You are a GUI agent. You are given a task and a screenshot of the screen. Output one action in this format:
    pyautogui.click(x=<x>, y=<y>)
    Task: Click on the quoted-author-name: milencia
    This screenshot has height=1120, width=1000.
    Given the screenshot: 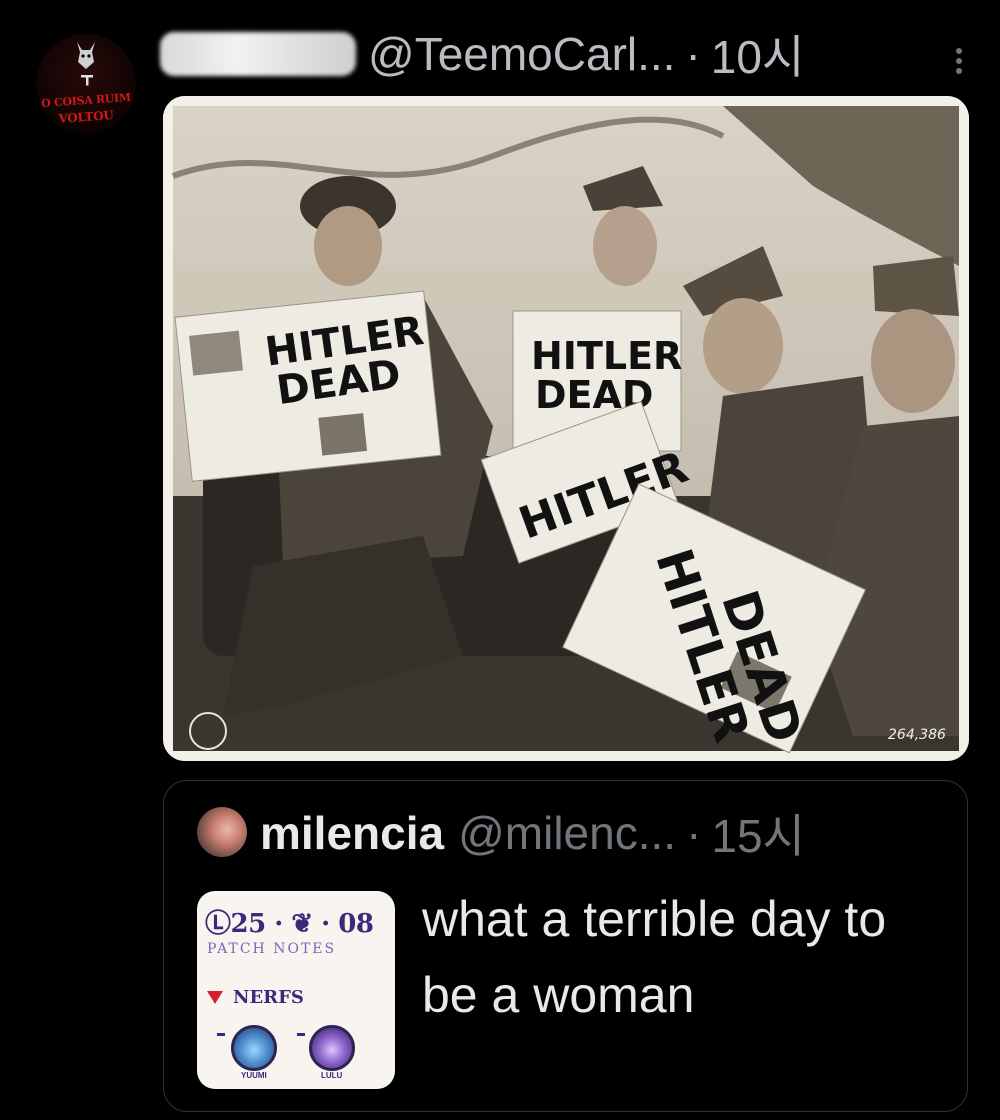 What is the action you would take?
    pyautogui.click(x=352, y=833)
    